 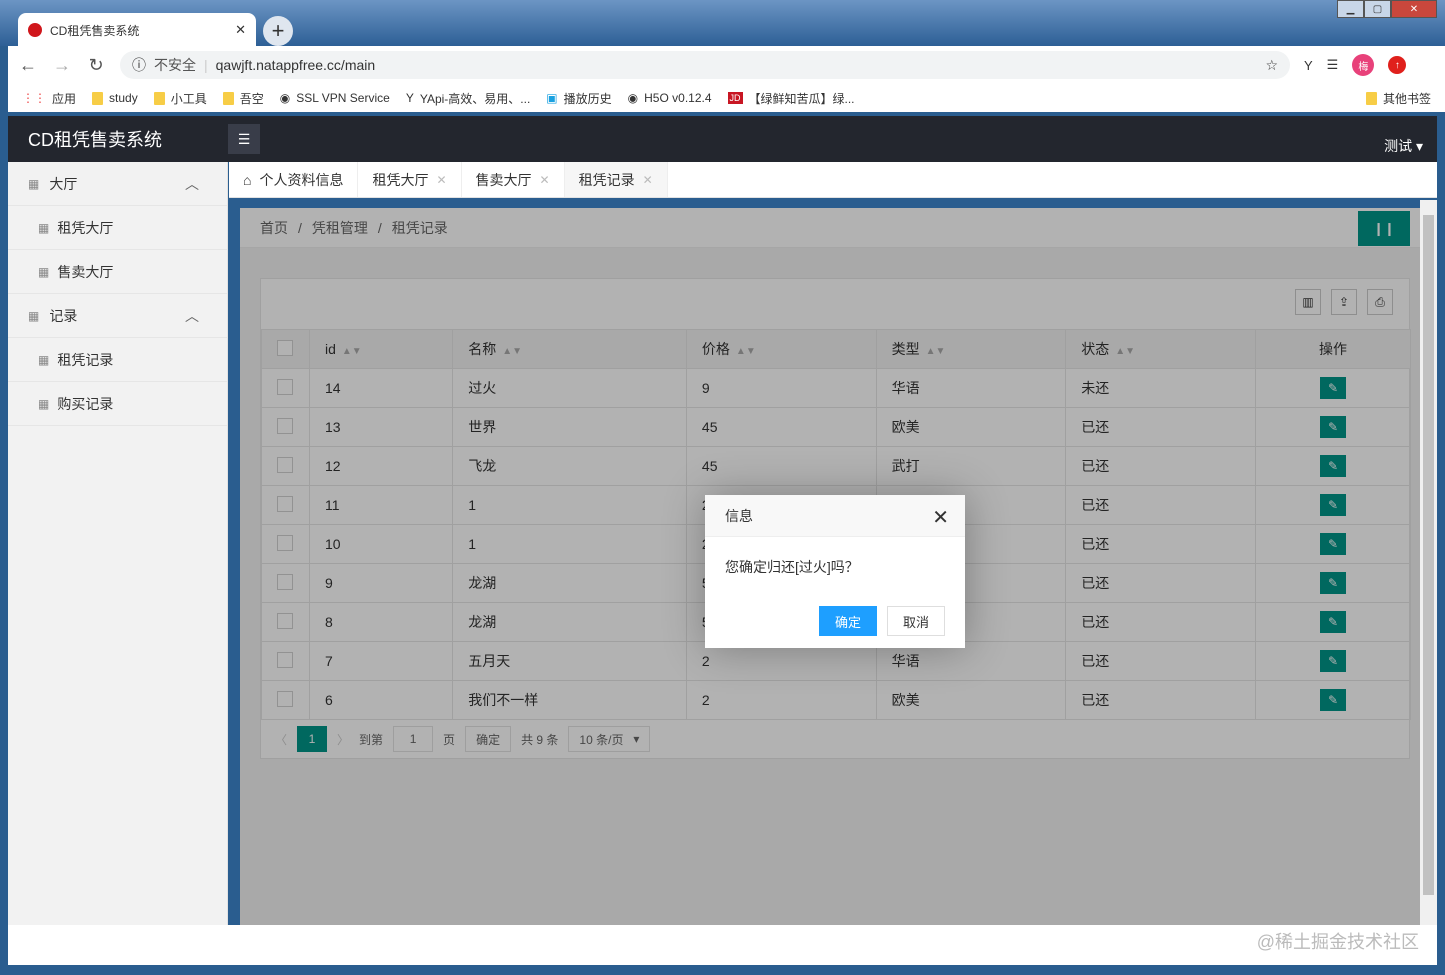 I want to click on profile-avatar: 梅, so click(x=1363, y=65).